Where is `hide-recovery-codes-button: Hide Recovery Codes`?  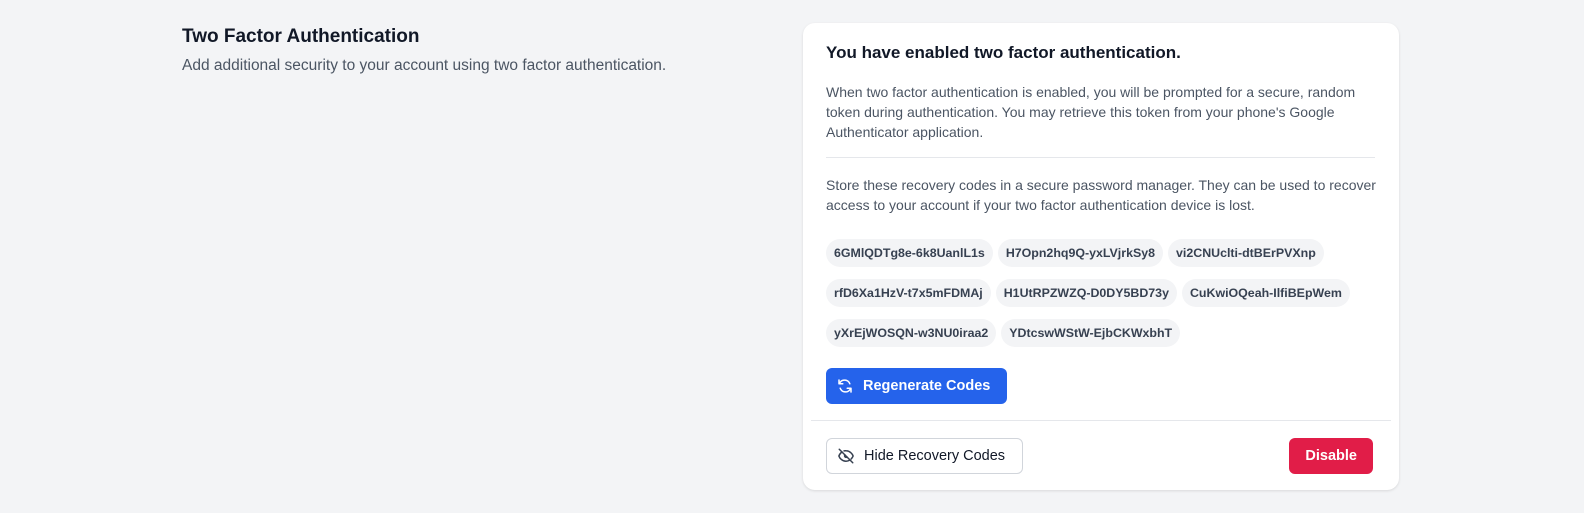 hide-recovery-codes-button: Hide Recovery Codes is located at coordinates (925, 456).